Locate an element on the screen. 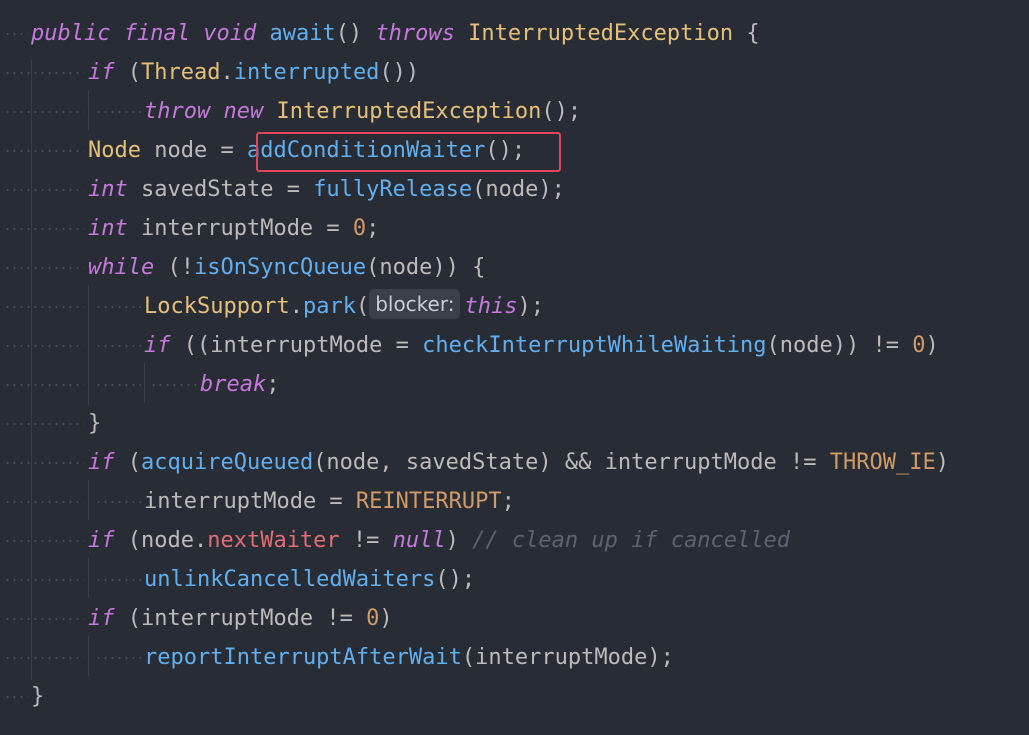 This screenshot has height=735, width=1029. code-line-13: interruptMode = REINTERRUPT; is located at coordinates (257, 501).